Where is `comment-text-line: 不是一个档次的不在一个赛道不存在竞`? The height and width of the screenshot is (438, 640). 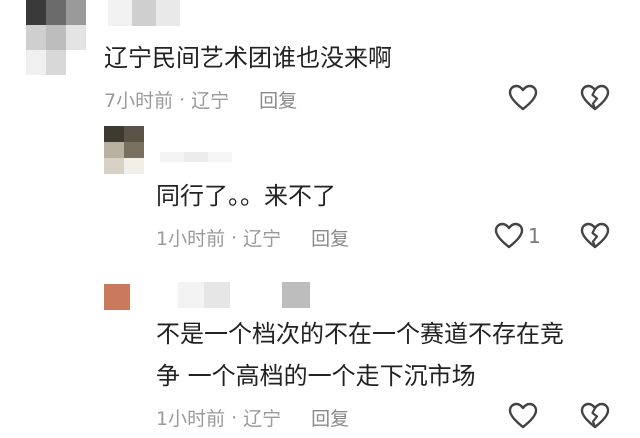
comment-text-line: 不是一个档次的不在一个赛道不存在竞 is located at coordinates (360, 334).